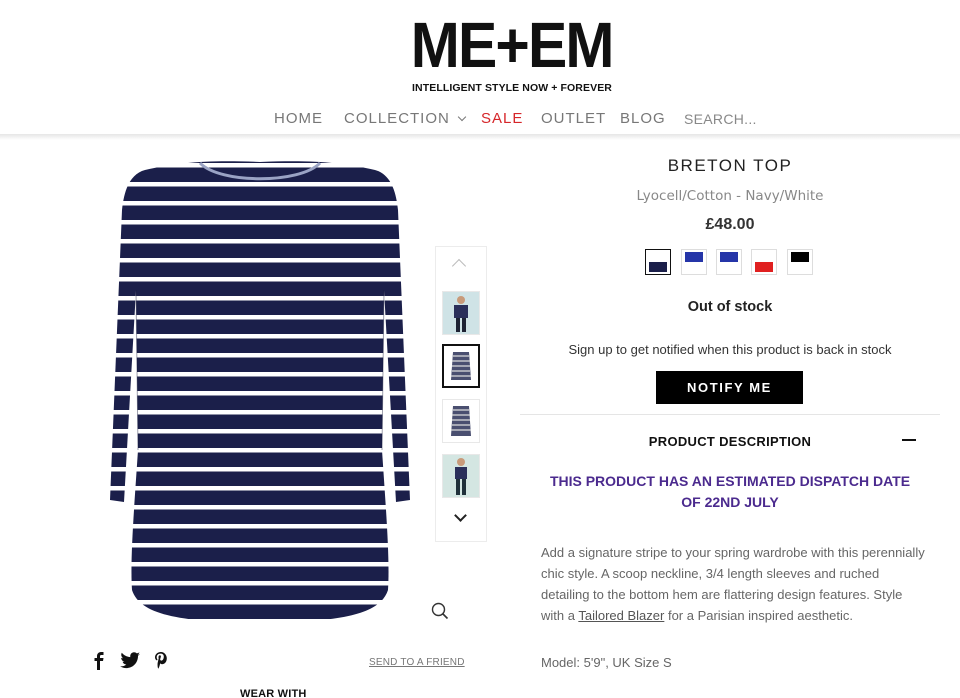 The height and width of the screenshot is (698, 960). What do you see at coordinates (730, 307) in the screenshot?
I see `stock-status: Out of stock` at bounding box center [730, 307].